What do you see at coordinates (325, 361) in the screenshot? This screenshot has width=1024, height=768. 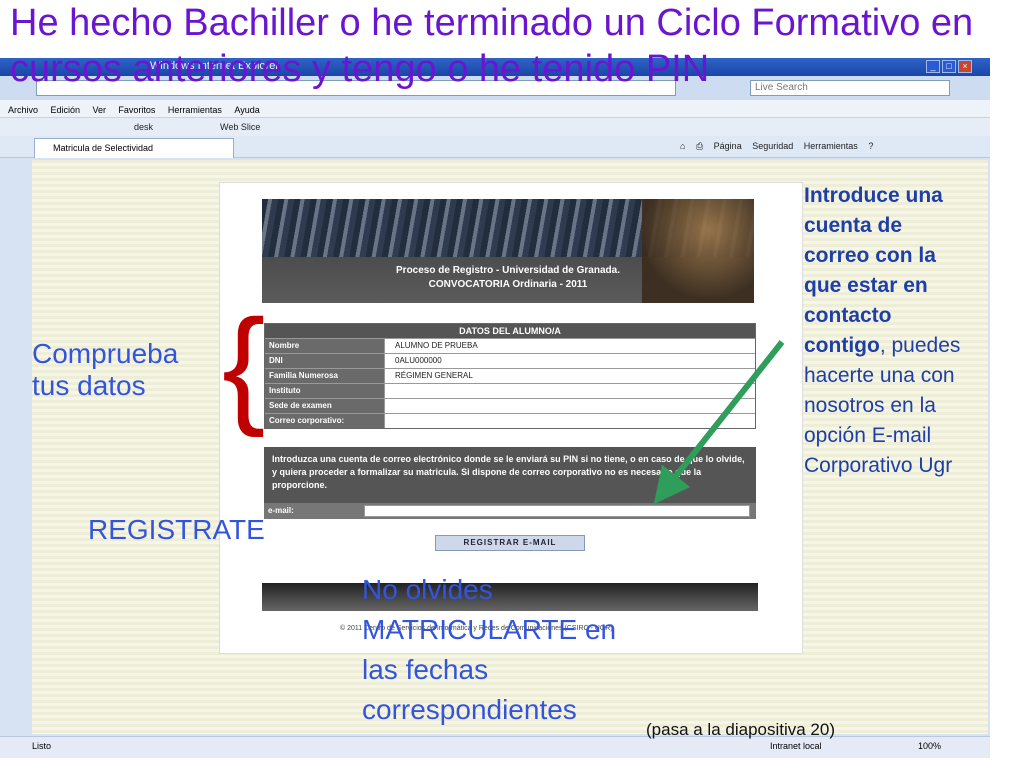 I see `row-label: DNI` at bounding box center [325, 361].